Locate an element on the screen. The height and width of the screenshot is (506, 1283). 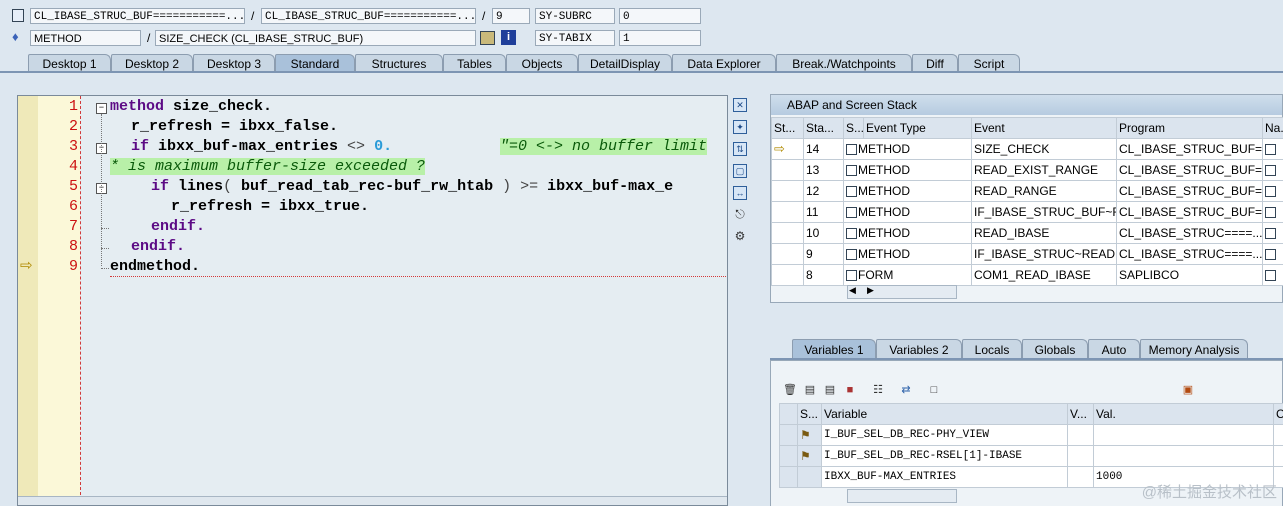
fold-guide is located at coordinates (105, 249).